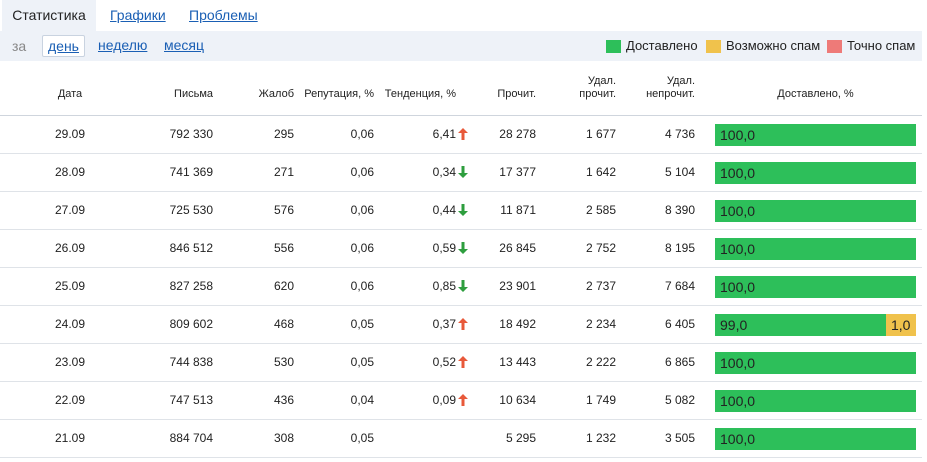 The width and height of the screenshot is (927, 462). What do you see at coordinates (520, 438) in the screenshot?
I see `cell-read: 5 295` at bounding box center [520, 438].